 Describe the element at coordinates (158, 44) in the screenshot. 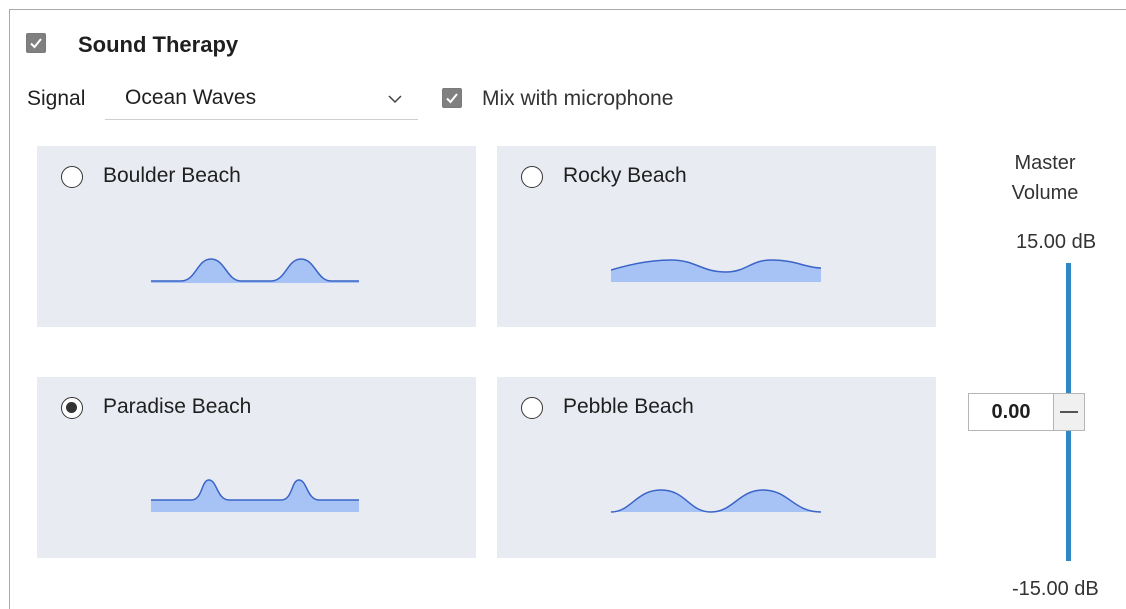

I see `panel-title: Sound Therapy` at that location.